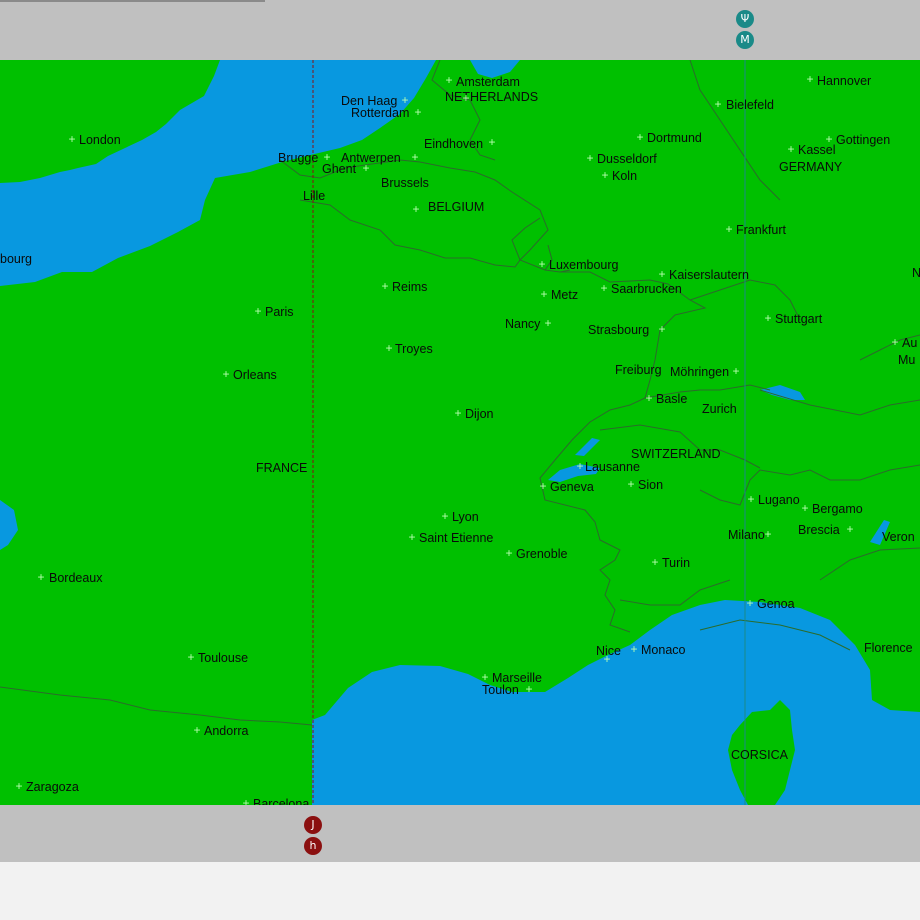  Describe the element at coordinates (255, 375) in the screenshot. I see `city-label: Orleans` at that location.